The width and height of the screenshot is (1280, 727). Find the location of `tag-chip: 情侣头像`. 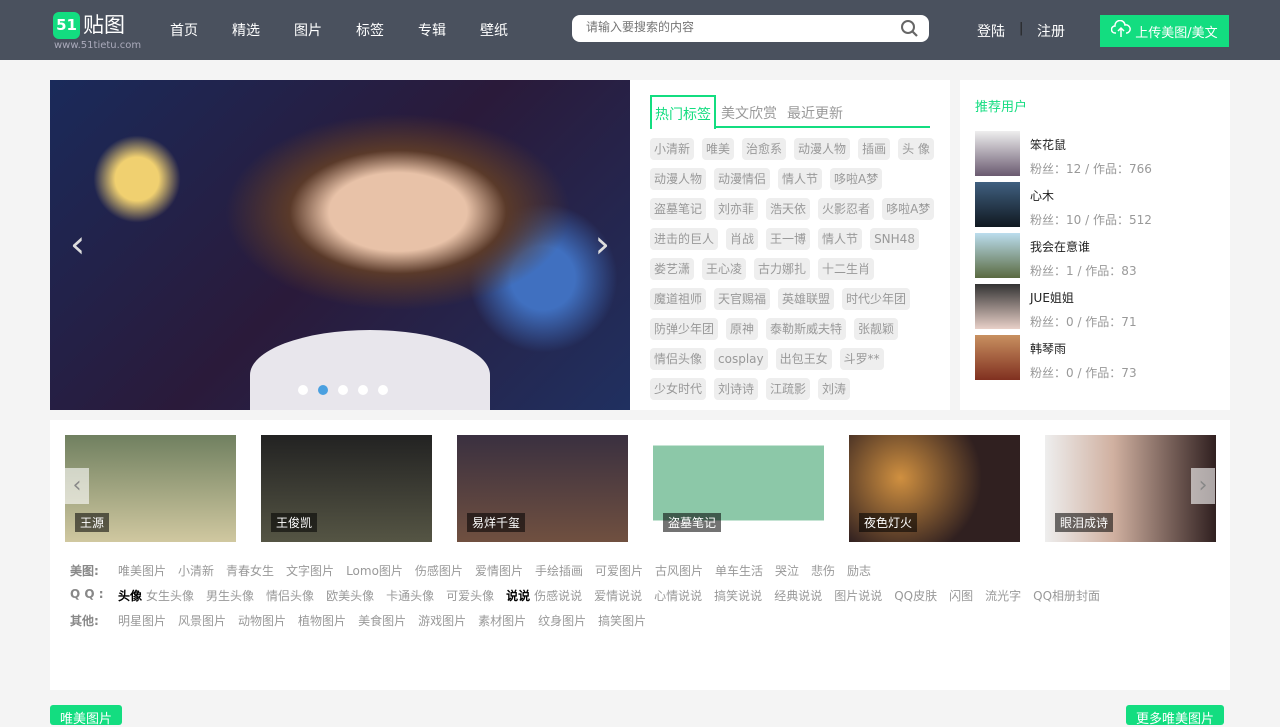

tag-chip: 情侣头像 is located at coordinates (678, 359).